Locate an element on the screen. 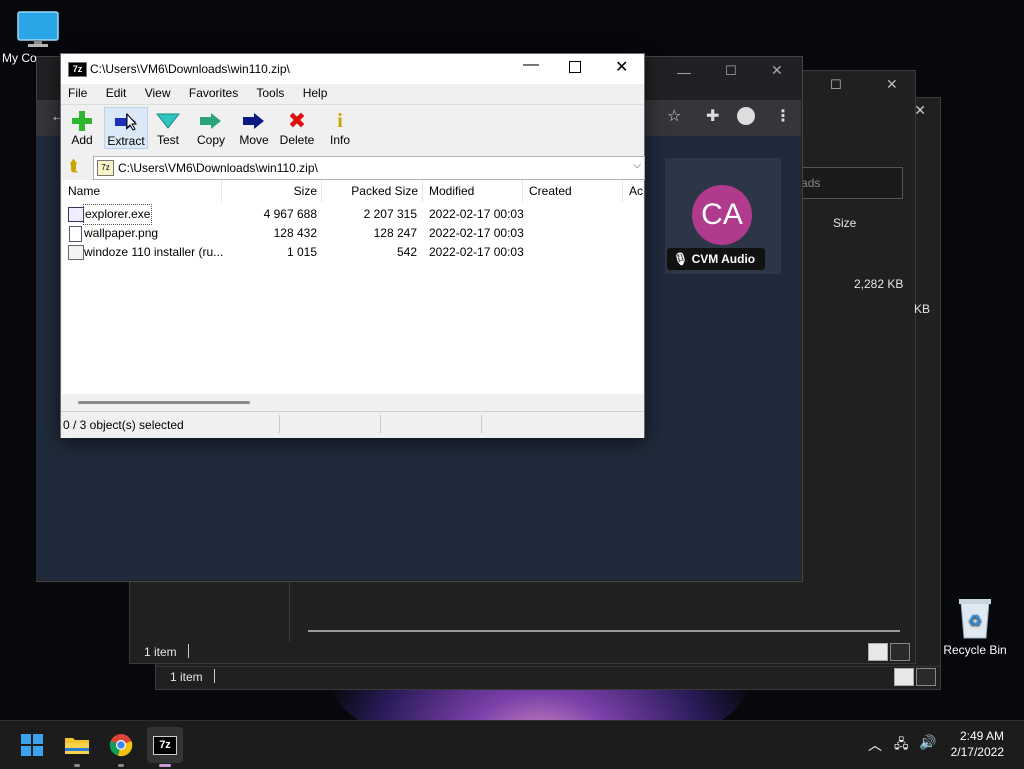  column-size: Size is located at coordinates (272, 191).